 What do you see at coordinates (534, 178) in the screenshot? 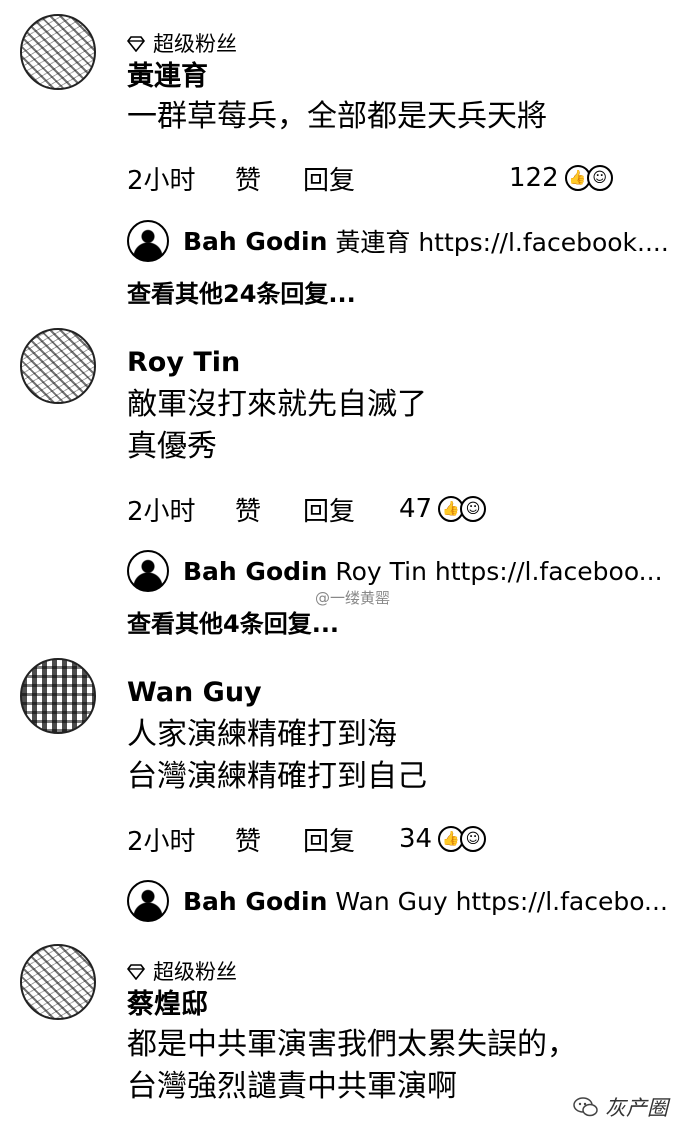
I see `reaction-count: 122` at bounding box center [534, 178].